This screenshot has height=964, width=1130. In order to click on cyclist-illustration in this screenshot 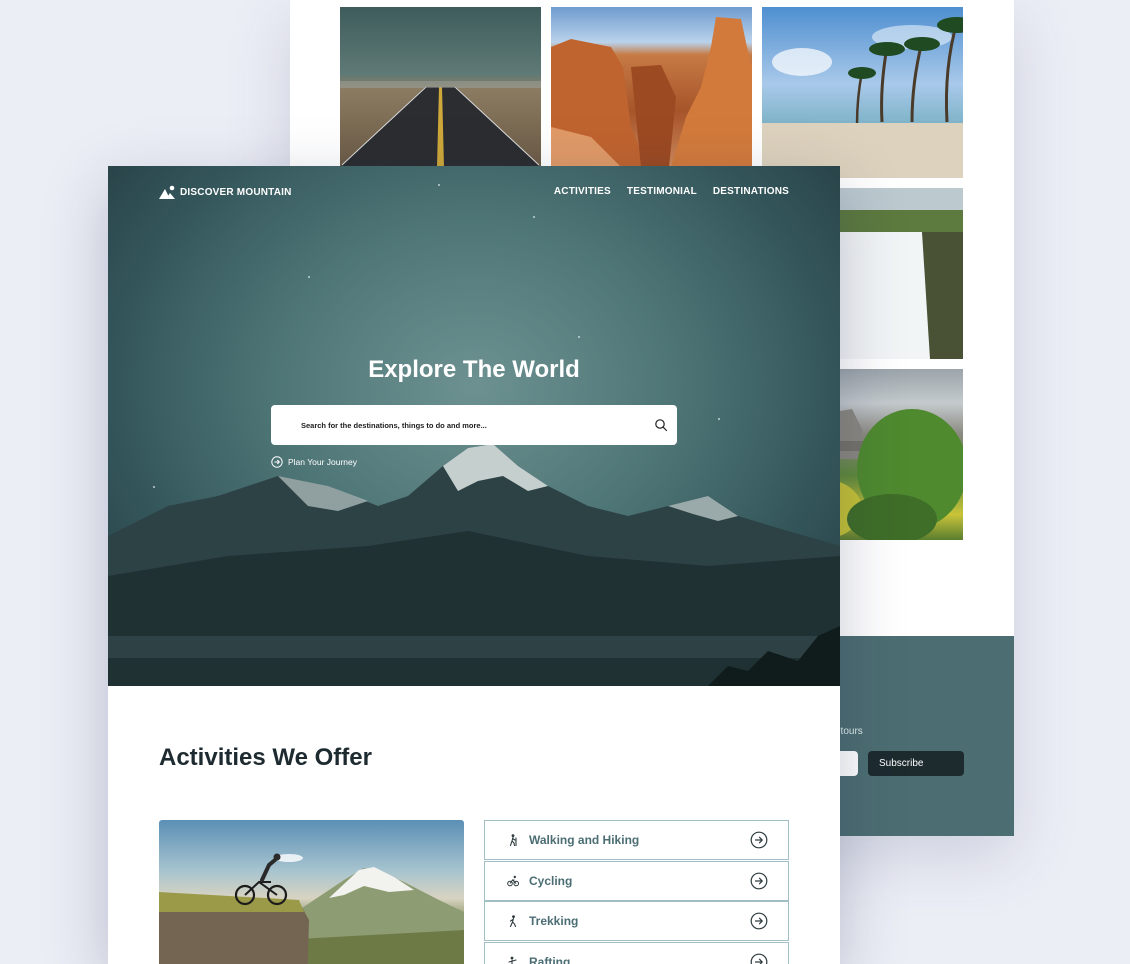, I will do `click(311, 908)`.